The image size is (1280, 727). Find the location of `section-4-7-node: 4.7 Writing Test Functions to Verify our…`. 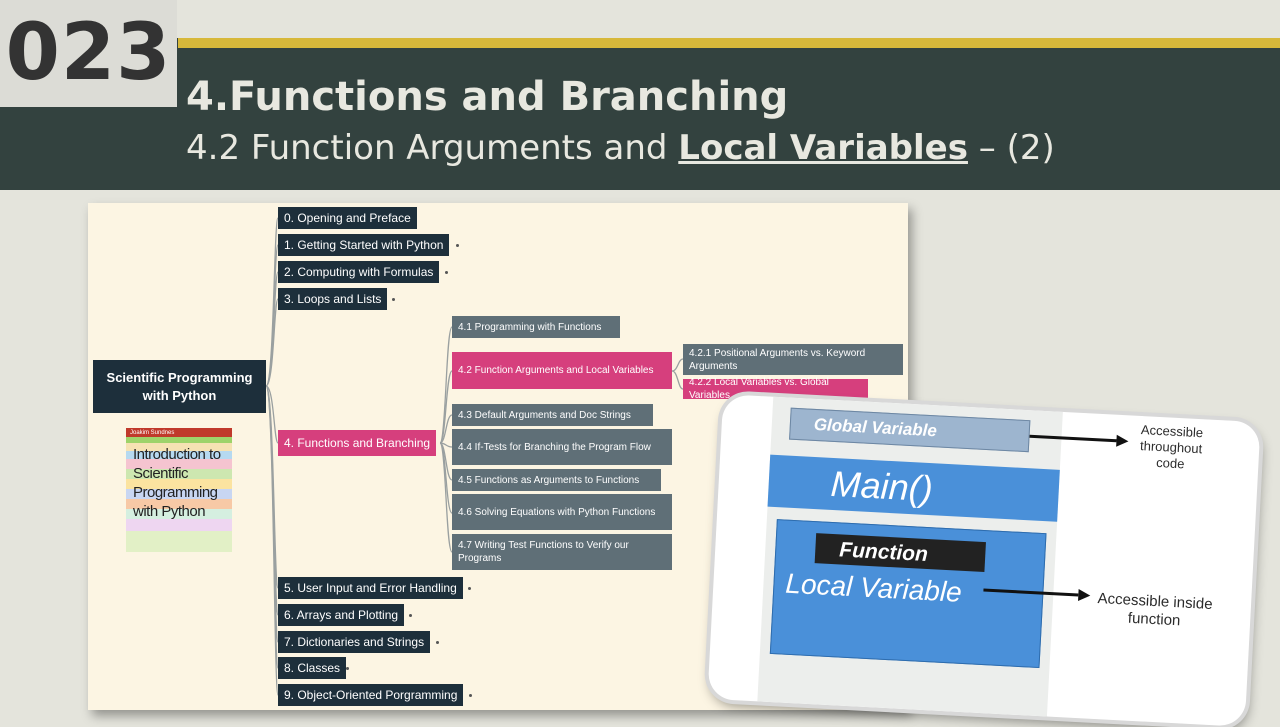

section-4-7-node: 4.7 Writing Test Functions to Verify our… is located at coordinates (562, 552).